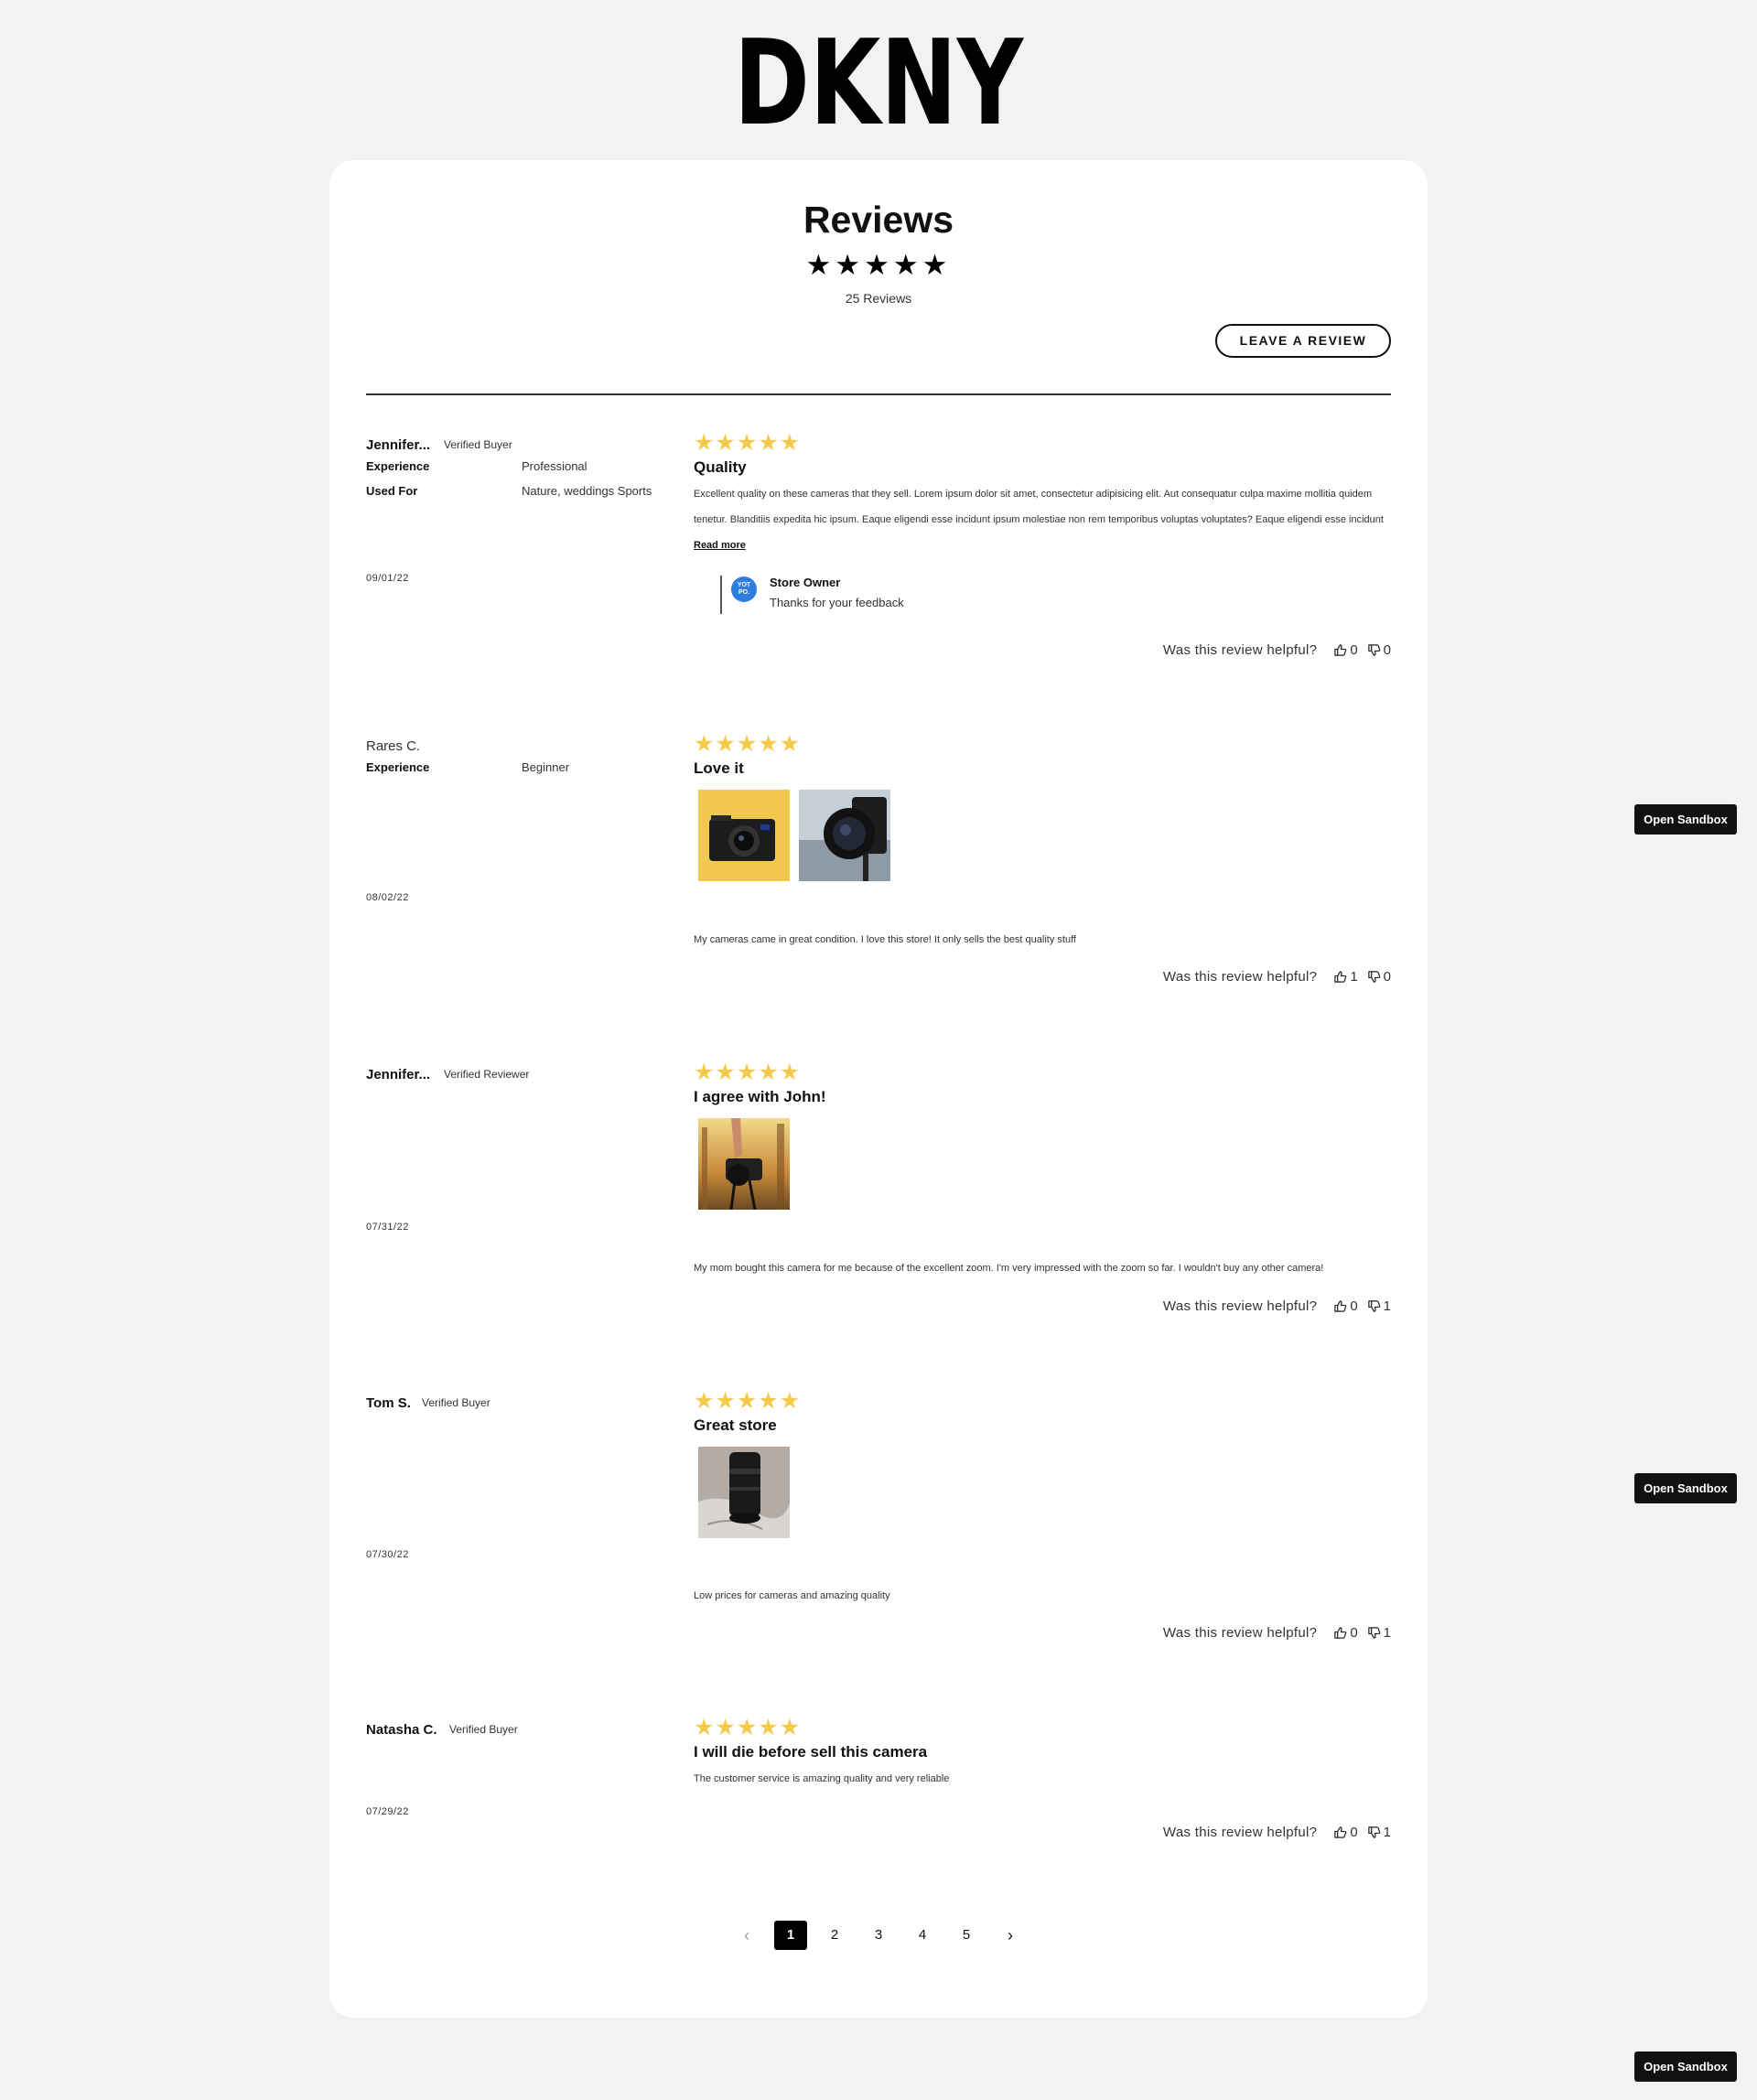  Describe the element at coordinates (837, 602) in the screenshot. I see `owner-message: Thanks for your feedback` at that location.